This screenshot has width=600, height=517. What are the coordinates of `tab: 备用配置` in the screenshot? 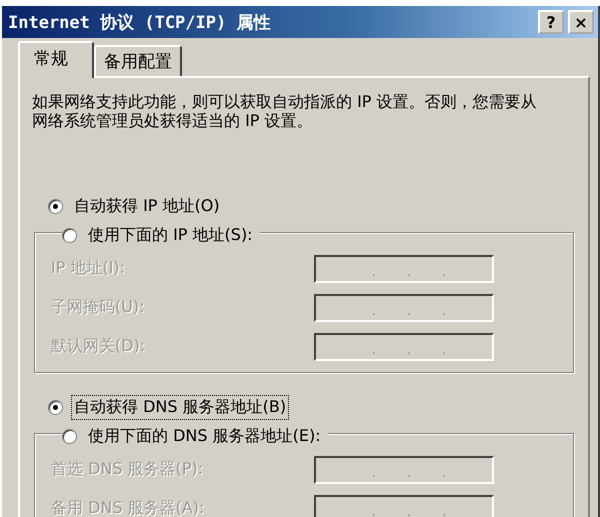 It's located at (138, 60).